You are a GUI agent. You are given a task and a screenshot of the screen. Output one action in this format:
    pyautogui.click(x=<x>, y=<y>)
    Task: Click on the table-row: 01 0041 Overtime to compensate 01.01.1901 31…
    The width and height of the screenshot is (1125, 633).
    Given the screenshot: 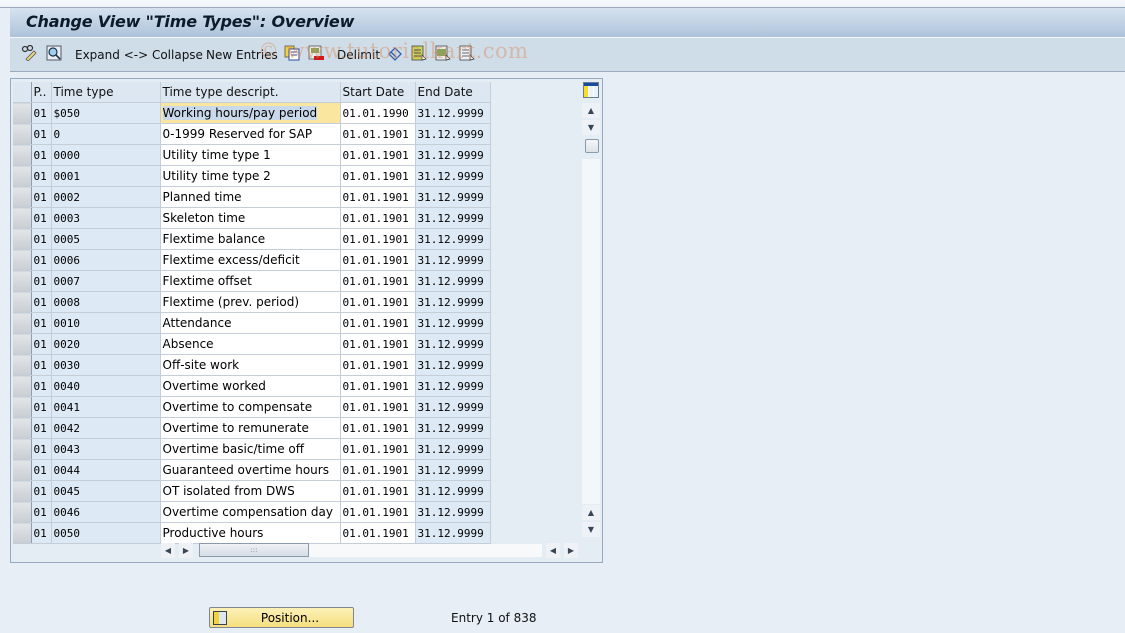 What is the action you would take?
    pyautogui.click(x=252, y=407)
    